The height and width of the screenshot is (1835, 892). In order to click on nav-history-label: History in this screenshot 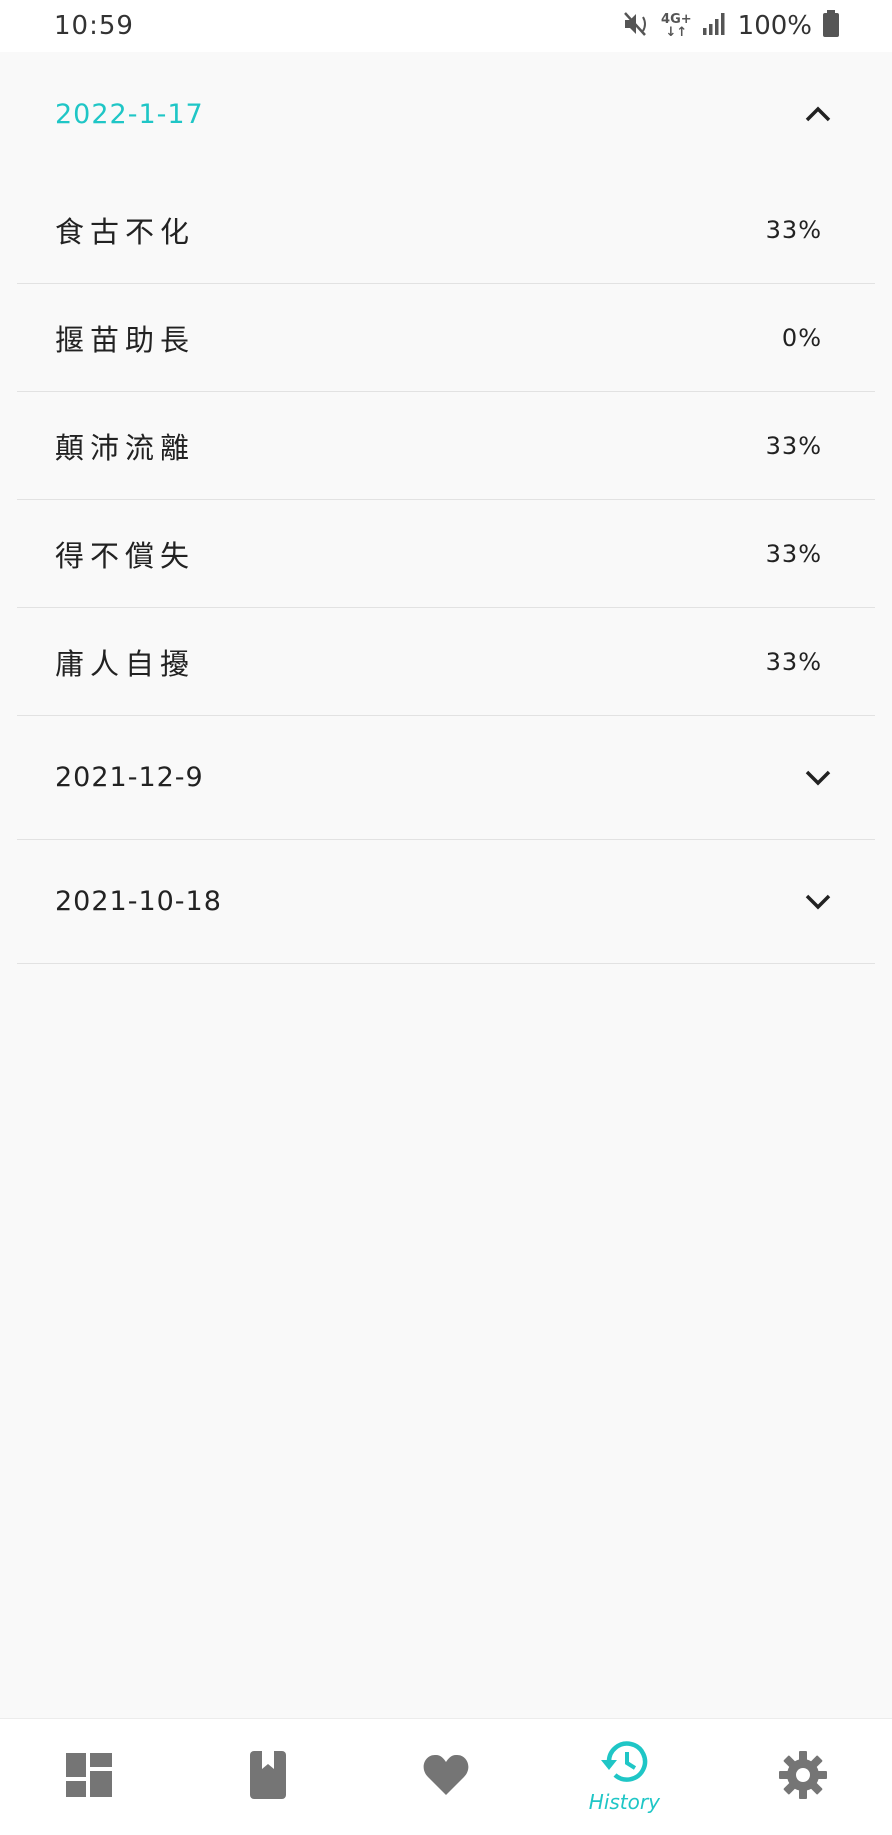, I will do `click(624, 1802)`.